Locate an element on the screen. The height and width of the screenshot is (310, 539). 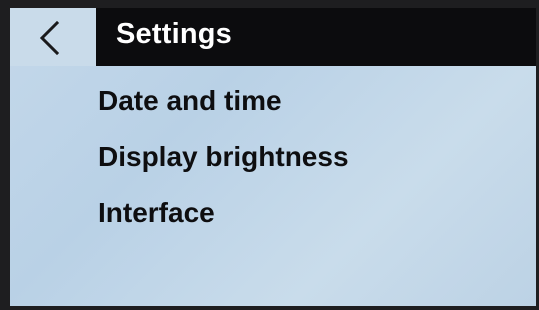
menu-item-interface: Interface is located at coordinates (156, 213).